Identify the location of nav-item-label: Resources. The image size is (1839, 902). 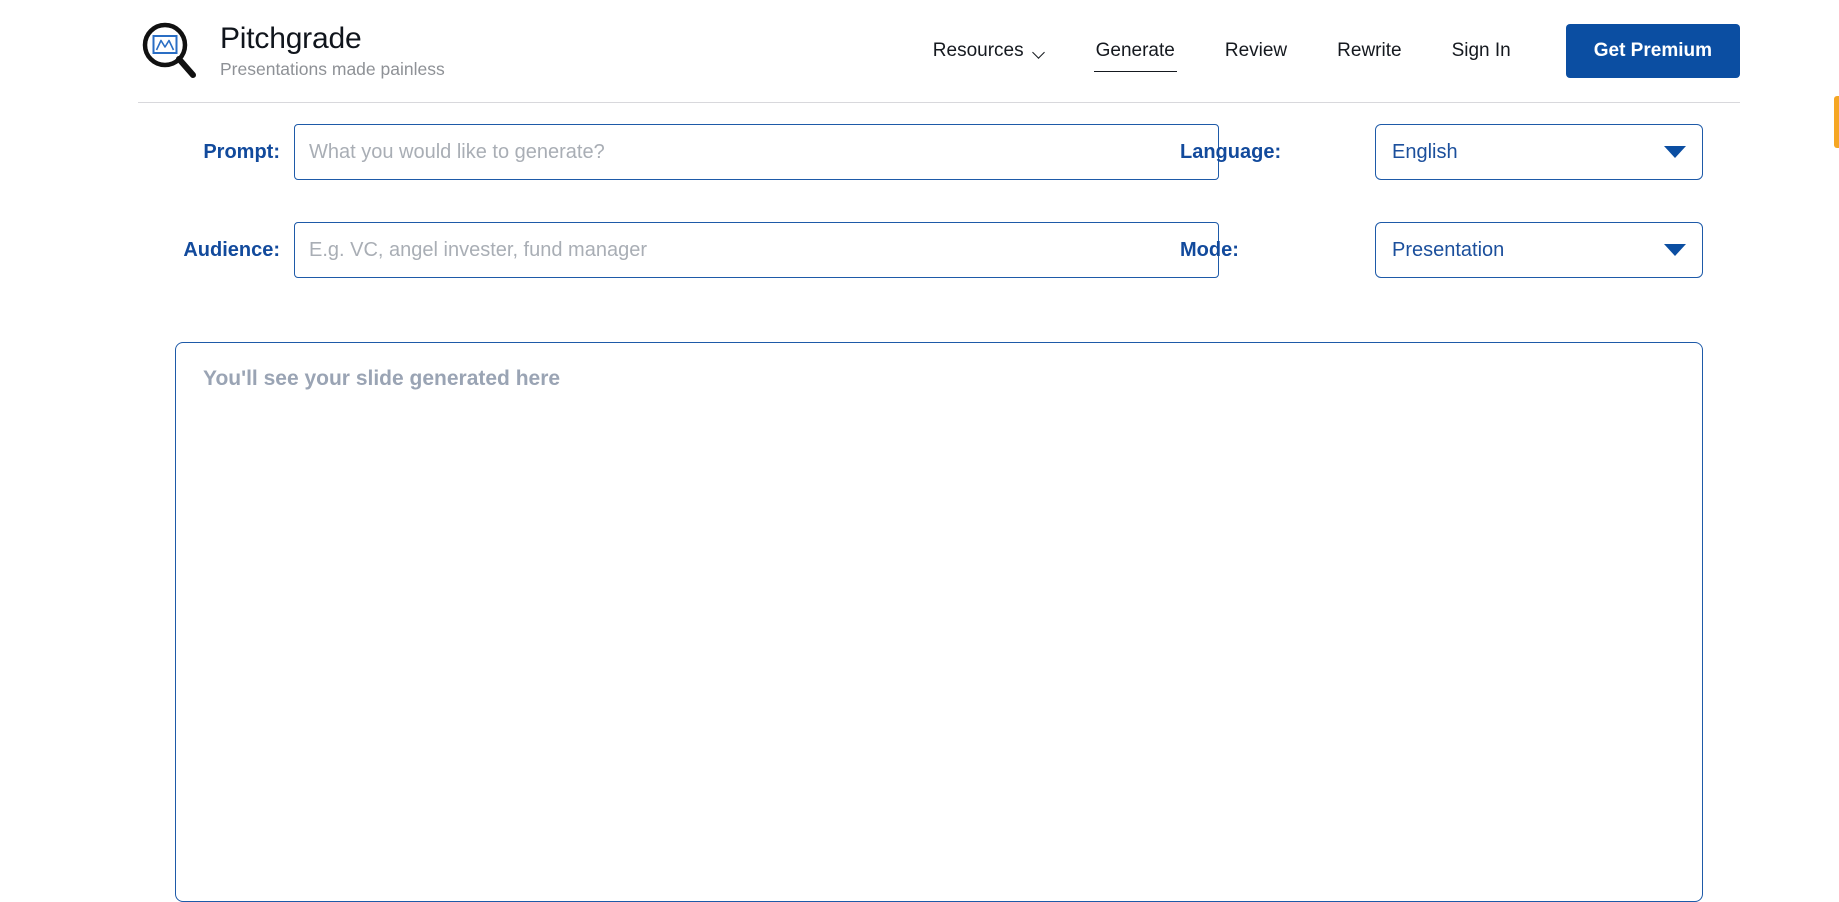
(978, 50).